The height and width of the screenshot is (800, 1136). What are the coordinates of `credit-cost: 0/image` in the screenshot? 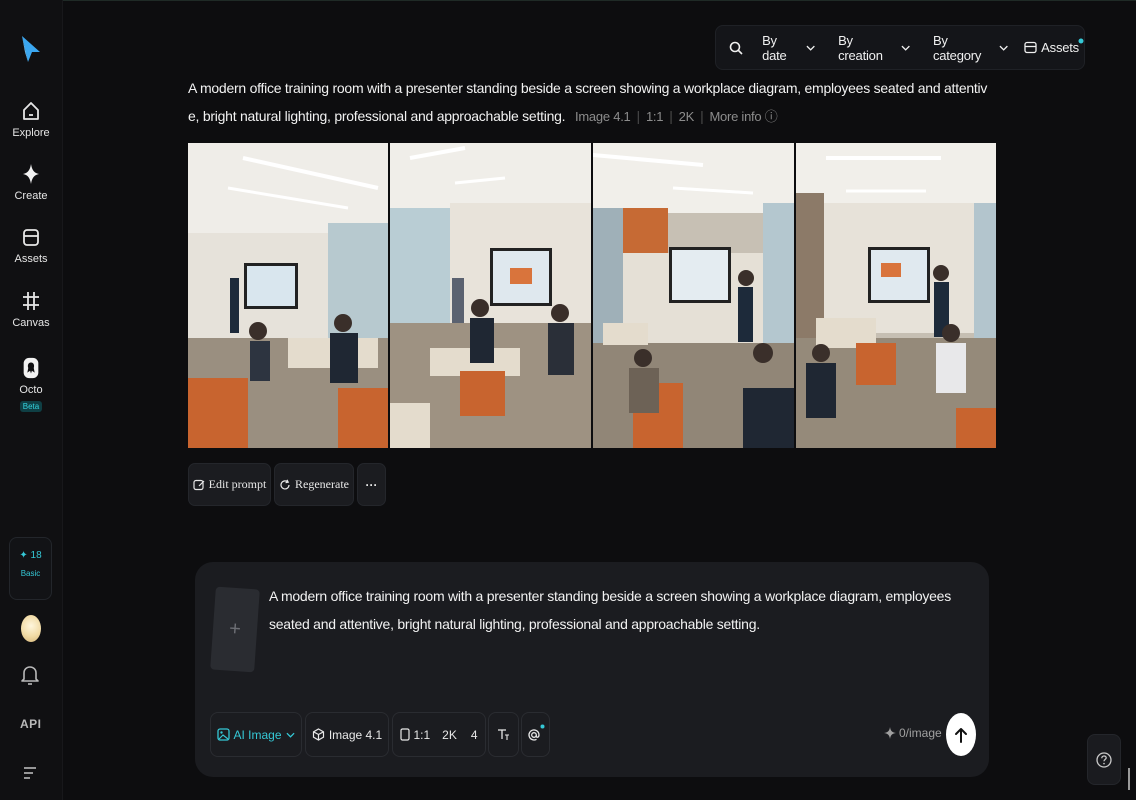 It's located at (913, 733).